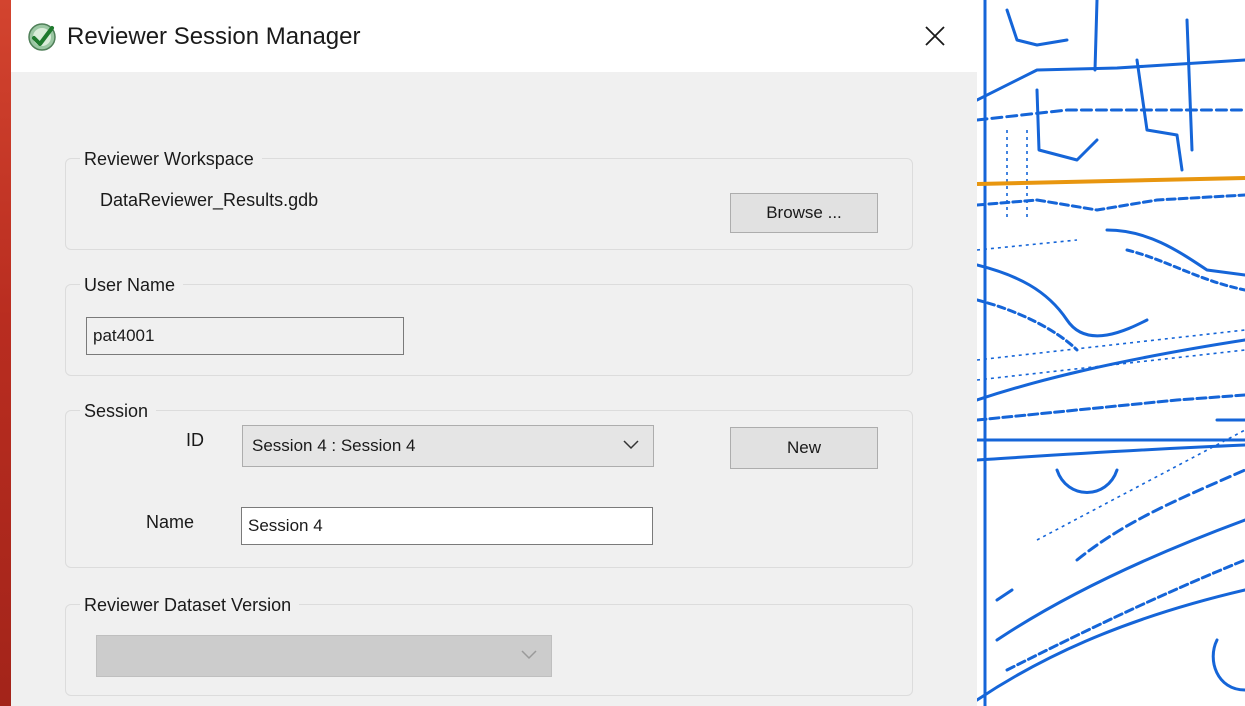  I want to click on user-name-field, so click(245, 336).